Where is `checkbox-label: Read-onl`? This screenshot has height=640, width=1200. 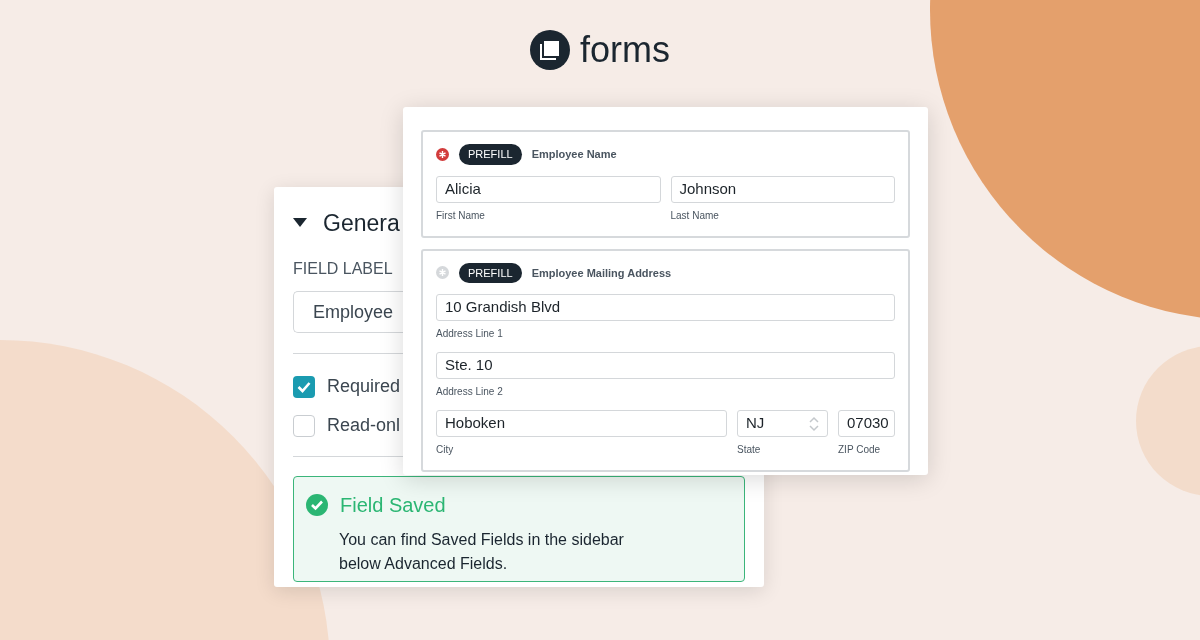
checkbox-label: Read-onl is located at coordinates (364, 425).